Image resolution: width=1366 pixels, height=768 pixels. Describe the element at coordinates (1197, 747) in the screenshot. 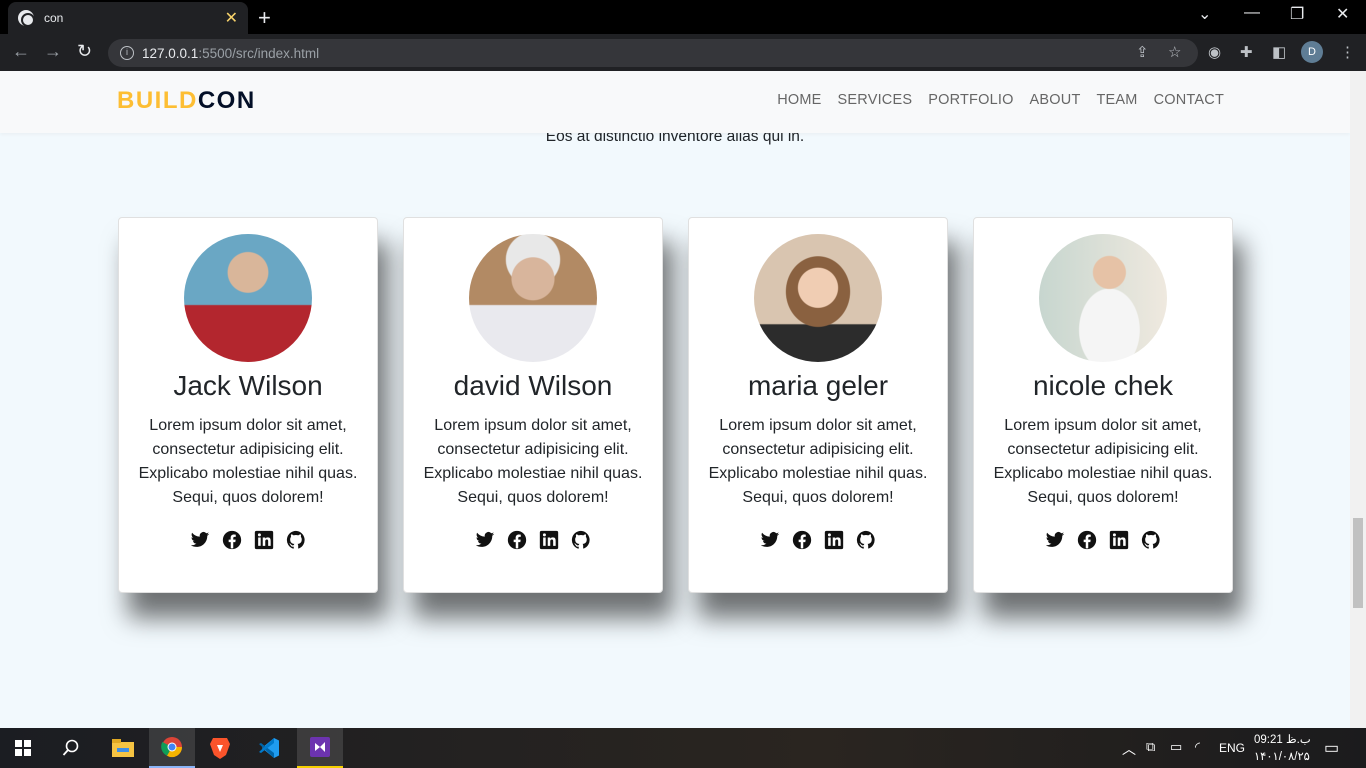

I see `wifi-icon: ◜` at that location.